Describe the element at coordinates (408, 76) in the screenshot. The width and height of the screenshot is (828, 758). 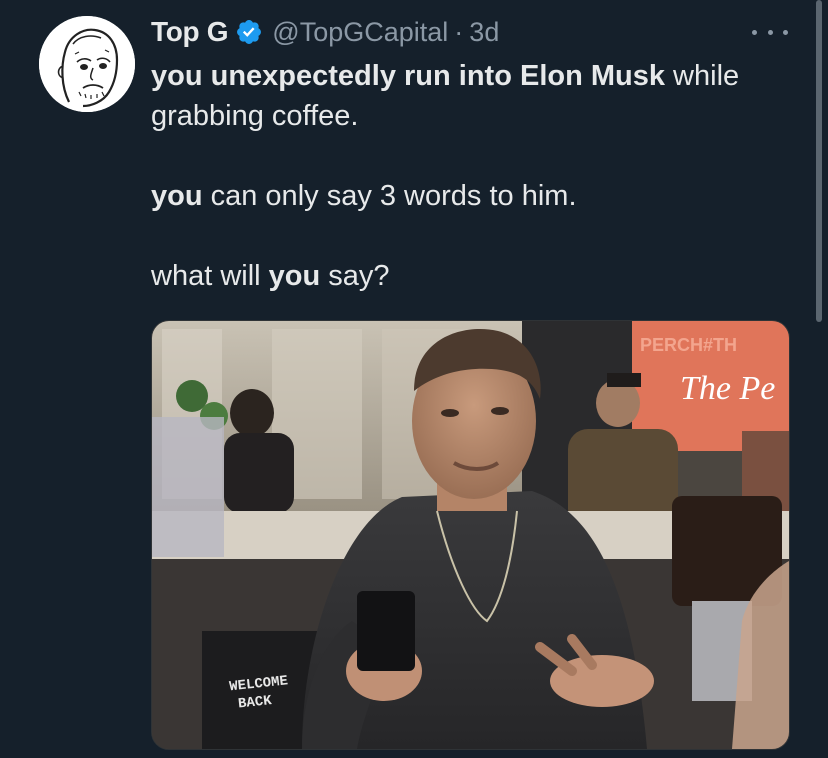
I see `bold-text: you unexpectedly run into Elon Musk` at that location.